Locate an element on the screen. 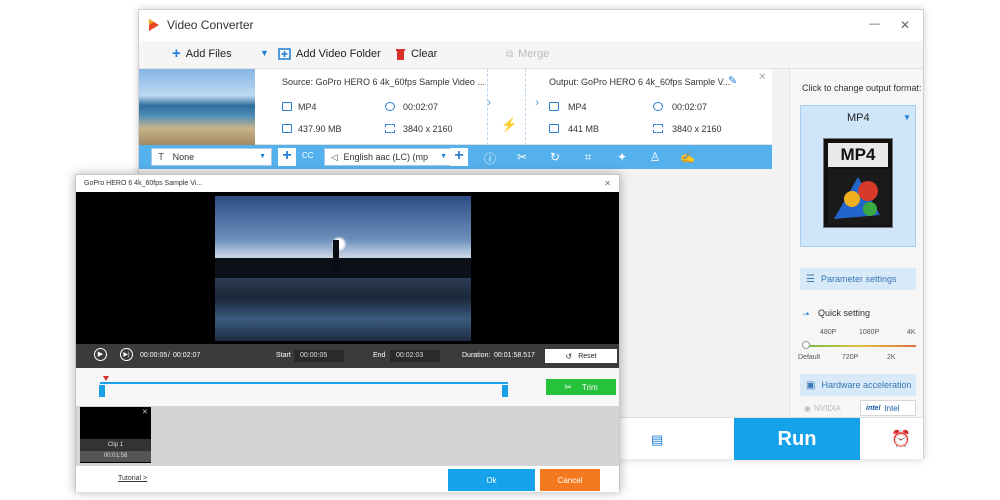 The height and width of the screenshot is (500, 1000). lightning-icon: ⚡ is located at coordinates (509, 124).